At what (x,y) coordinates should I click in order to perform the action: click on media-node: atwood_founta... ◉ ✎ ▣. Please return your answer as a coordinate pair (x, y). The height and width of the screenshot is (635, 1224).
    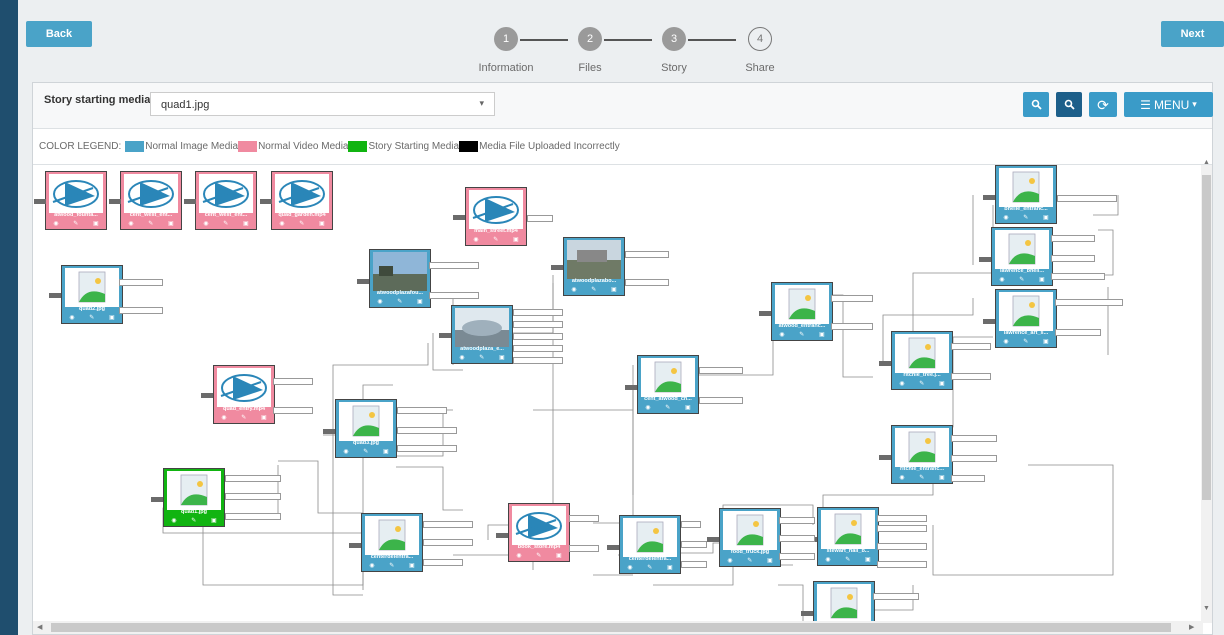
    Looking at the image, I should click on (76, 200).